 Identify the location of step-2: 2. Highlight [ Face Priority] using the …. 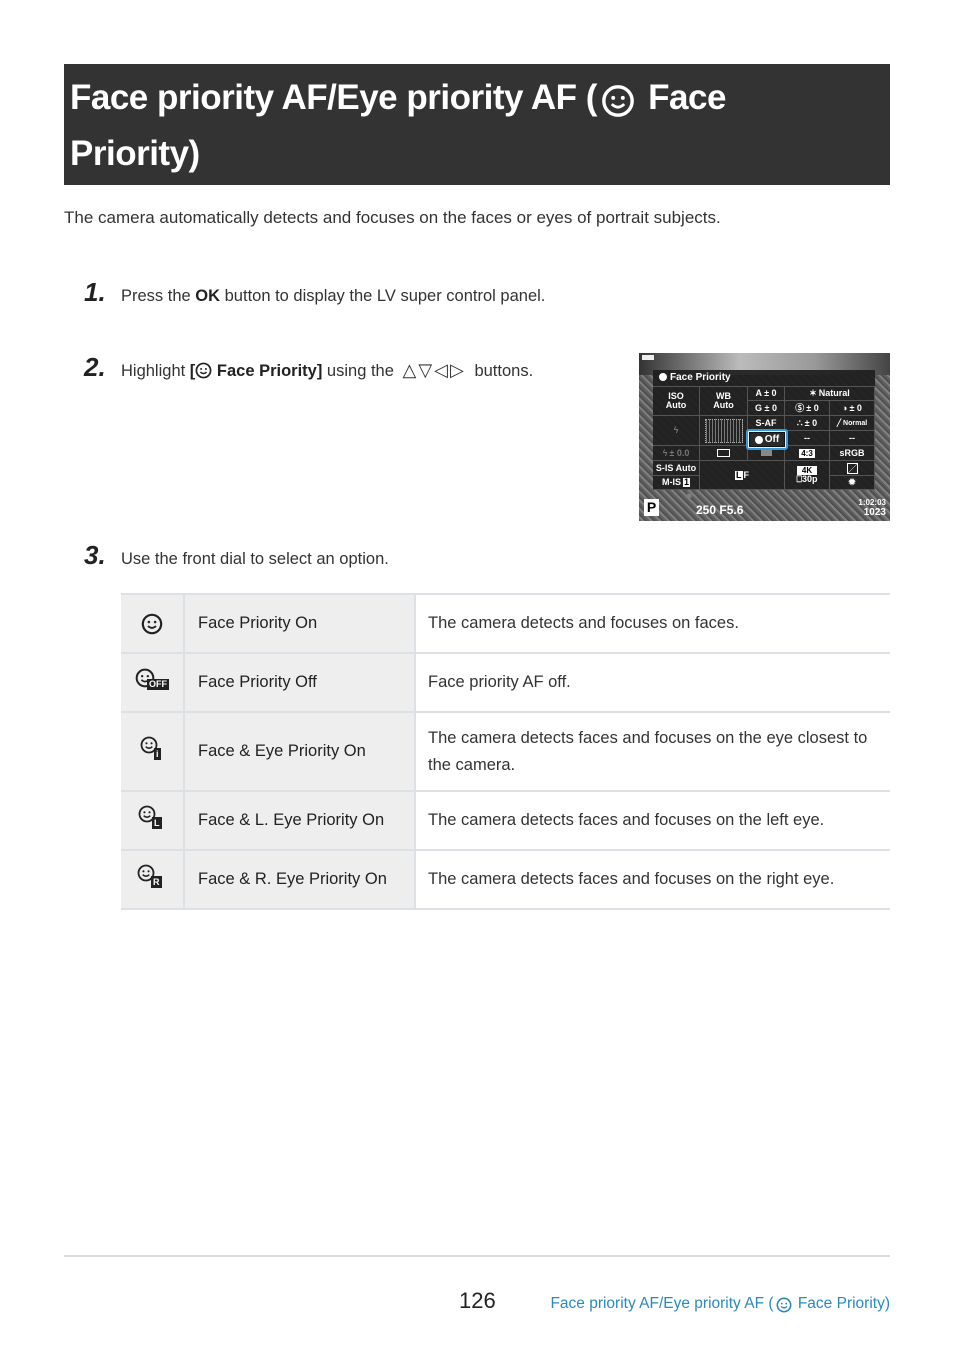
(308, 367).